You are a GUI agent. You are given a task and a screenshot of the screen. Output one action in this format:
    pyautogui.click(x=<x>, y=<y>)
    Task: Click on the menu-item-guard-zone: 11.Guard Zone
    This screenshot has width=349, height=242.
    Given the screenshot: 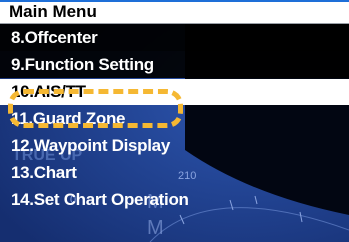 What is the action you would take?
    pyautogui.click(x=174, y=118)
    